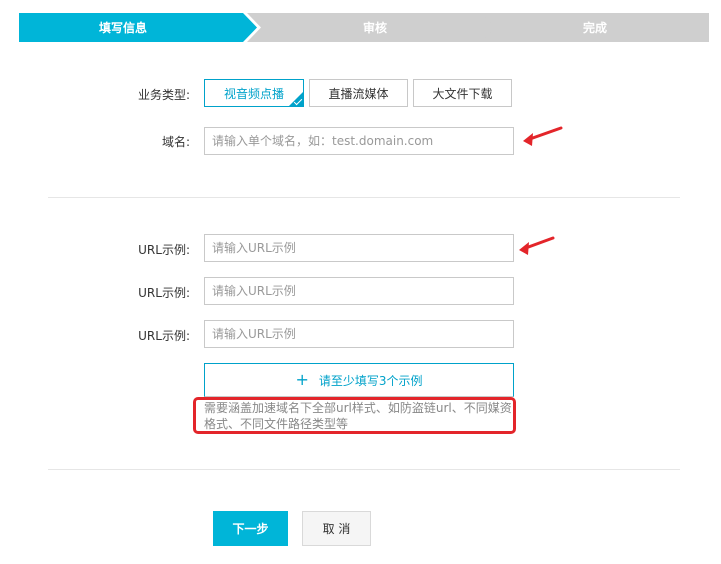 This screenshot has width=721, height=564. I want to click on step-review: 审核, so click(375, 27).